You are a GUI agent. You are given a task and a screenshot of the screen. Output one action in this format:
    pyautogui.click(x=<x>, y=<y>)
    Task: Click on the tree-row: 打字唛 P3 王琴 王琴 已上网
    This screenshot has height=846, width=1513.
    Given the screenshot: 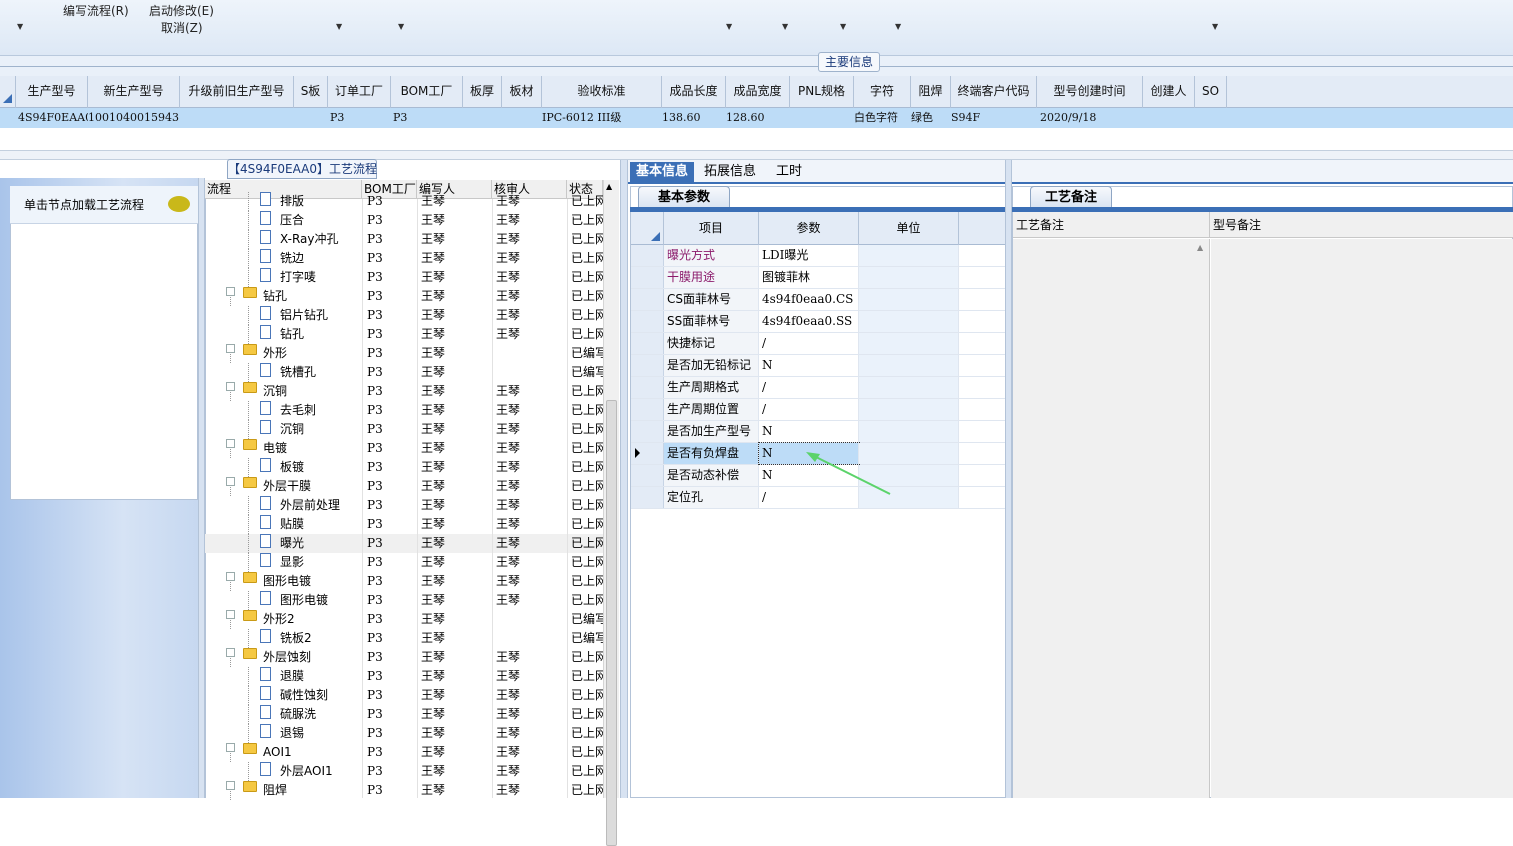 What is the action you would take?
    pyautogui.click(x=404, y=277)
    